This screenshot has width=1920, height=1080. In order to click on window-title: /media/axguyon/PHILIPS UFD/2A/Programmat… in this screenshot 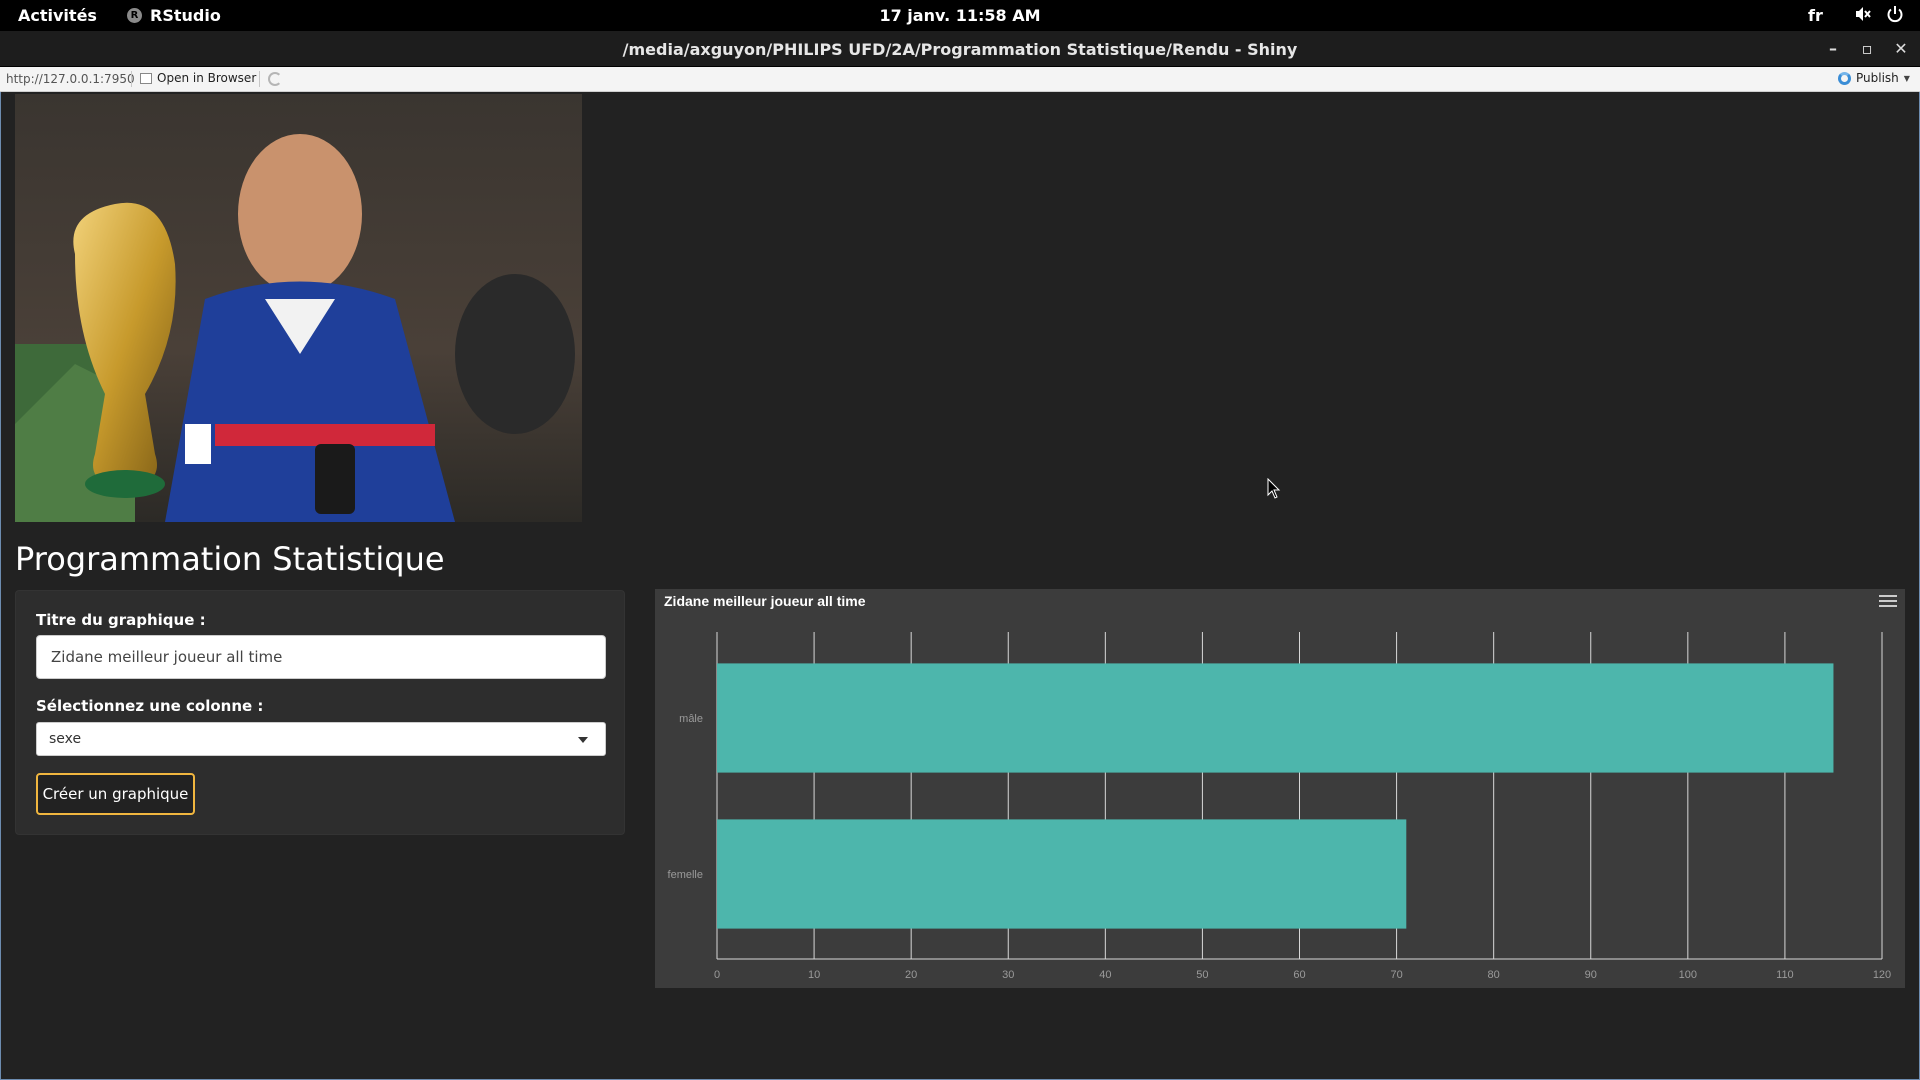, I will do `click(960, 49)`.